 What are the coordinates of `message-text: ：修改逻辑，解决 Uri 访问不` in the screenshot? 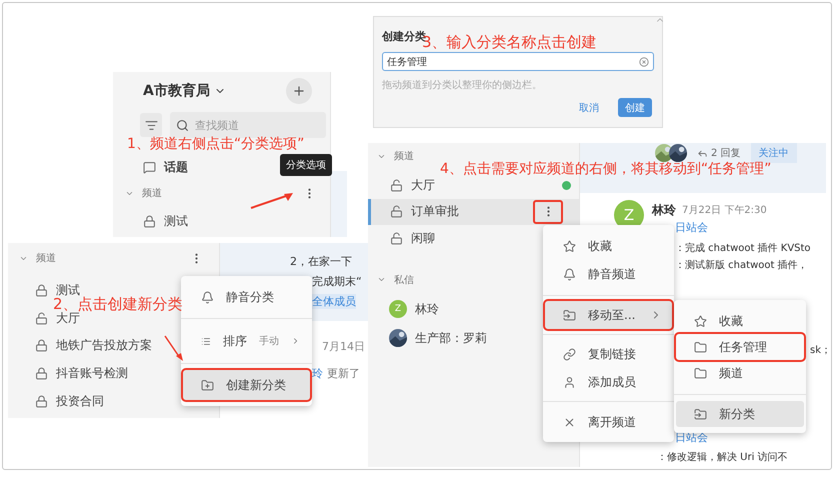 It's located at (722, 457).